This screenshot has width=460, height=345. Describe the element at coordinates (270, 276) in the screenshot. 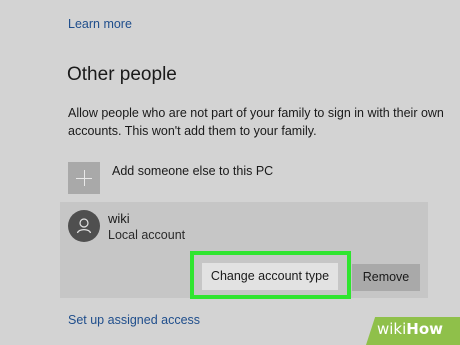

I see `change-account-type-button: Change account type` at that location.